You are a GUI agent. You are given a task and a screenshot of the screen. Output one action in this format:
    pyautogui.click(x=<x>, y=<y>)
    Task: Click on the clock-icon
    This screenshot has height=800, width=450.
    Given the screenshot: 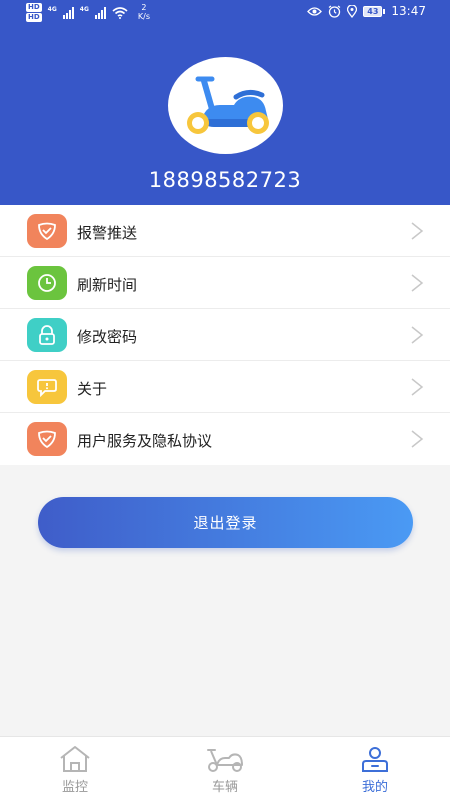 What is the action you would take?
    pyautogui.click(x=47, y=283)
    